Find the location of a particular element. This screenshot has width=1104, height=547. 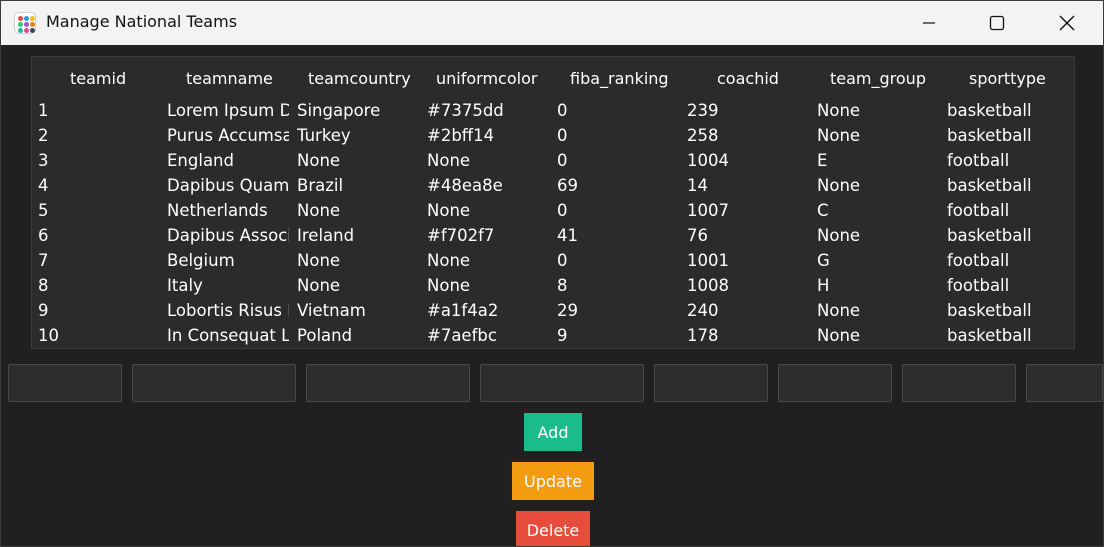

table-cell-coachid: 1004 is located at coordinates (748, 160).